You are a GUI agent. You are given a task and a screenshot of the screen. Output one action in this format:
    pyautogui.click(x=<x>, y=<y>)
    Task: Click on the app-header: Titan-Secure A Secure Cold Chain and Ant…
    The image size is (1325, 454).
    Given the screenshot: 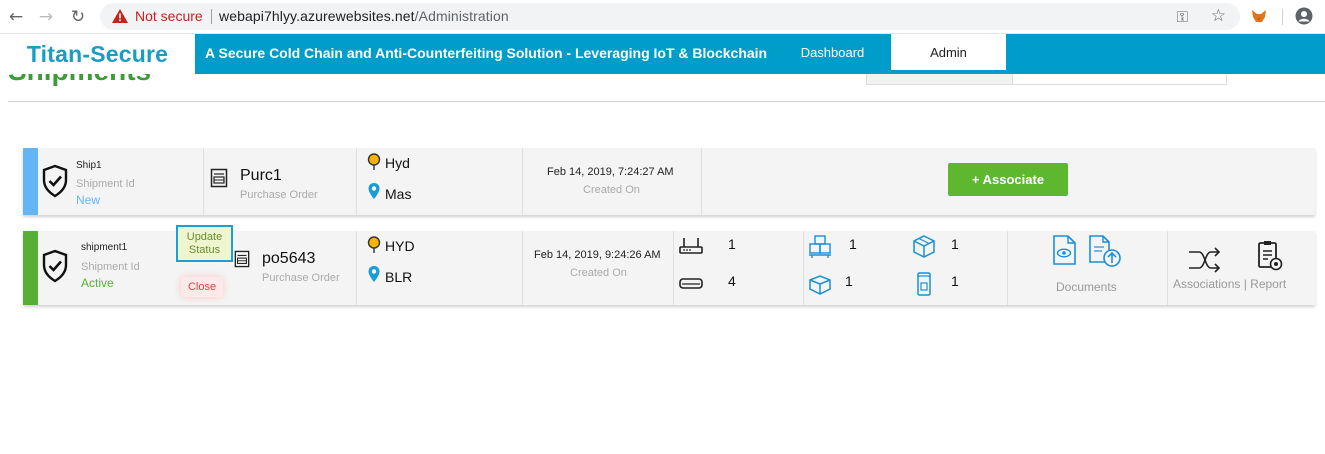 What is the action you would take?
    pyautogui.click(x=662, y=54)
    